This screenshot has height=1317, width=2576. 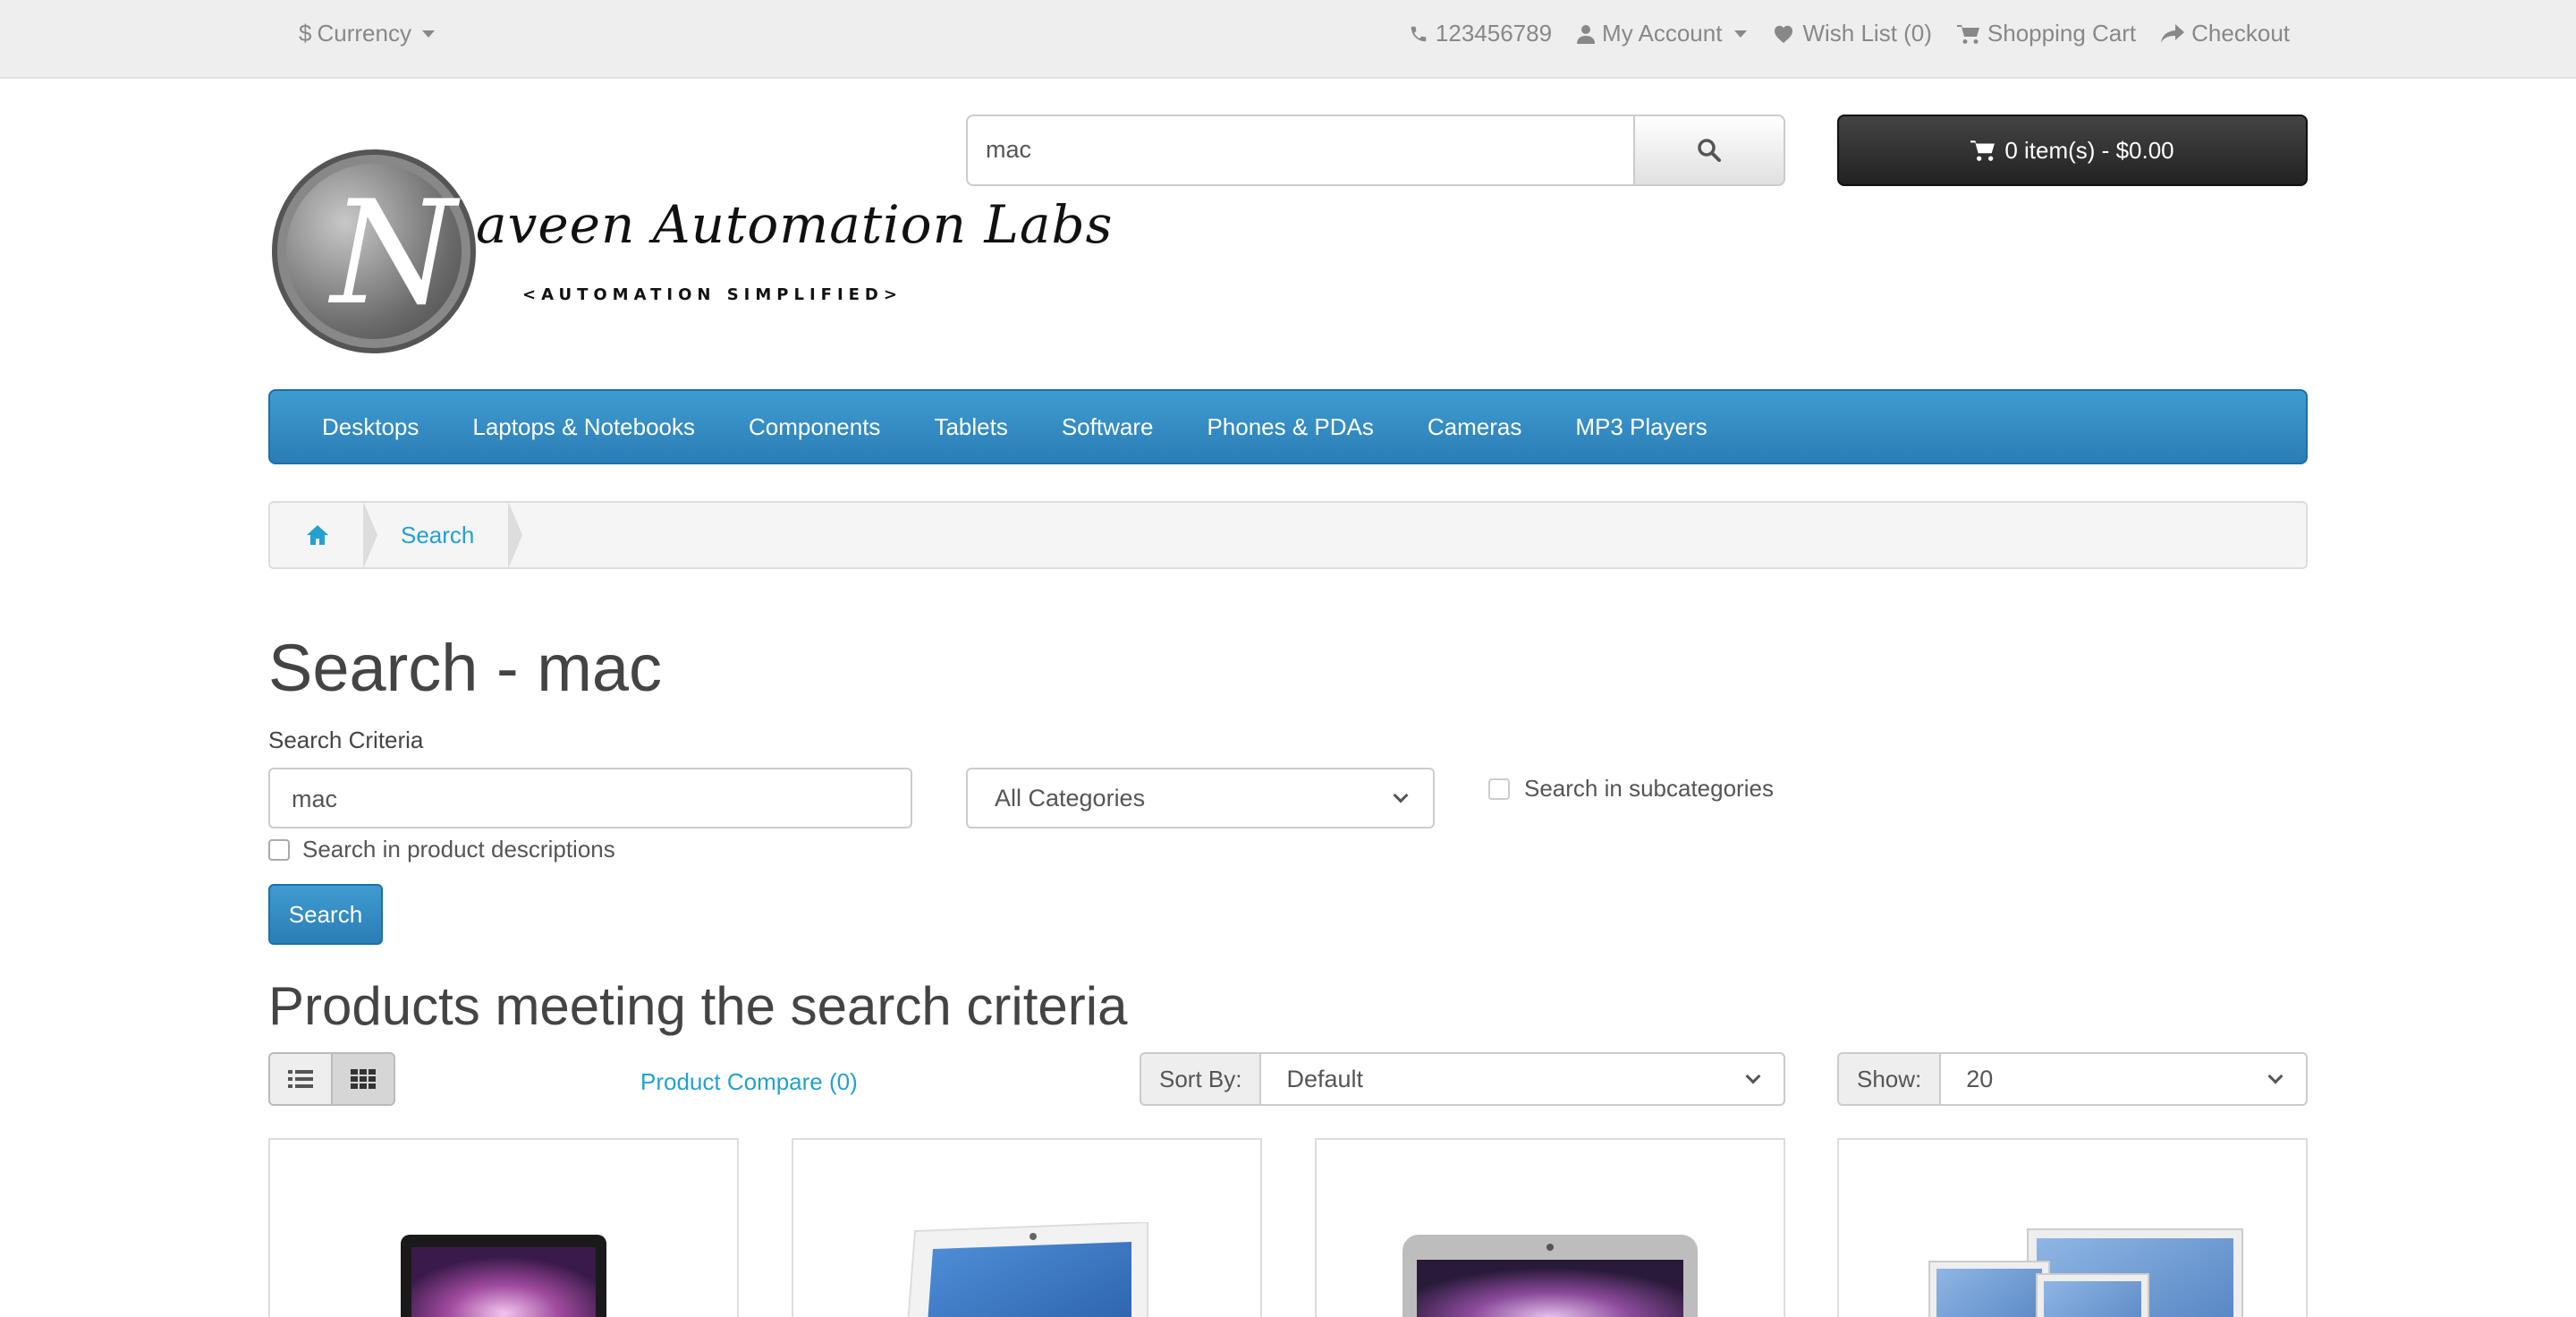 What do you see at coordinates (458, 849) in the screenshot?
I see `descriptions-label: Search in product descriptions` at bounding box center [458, 849].